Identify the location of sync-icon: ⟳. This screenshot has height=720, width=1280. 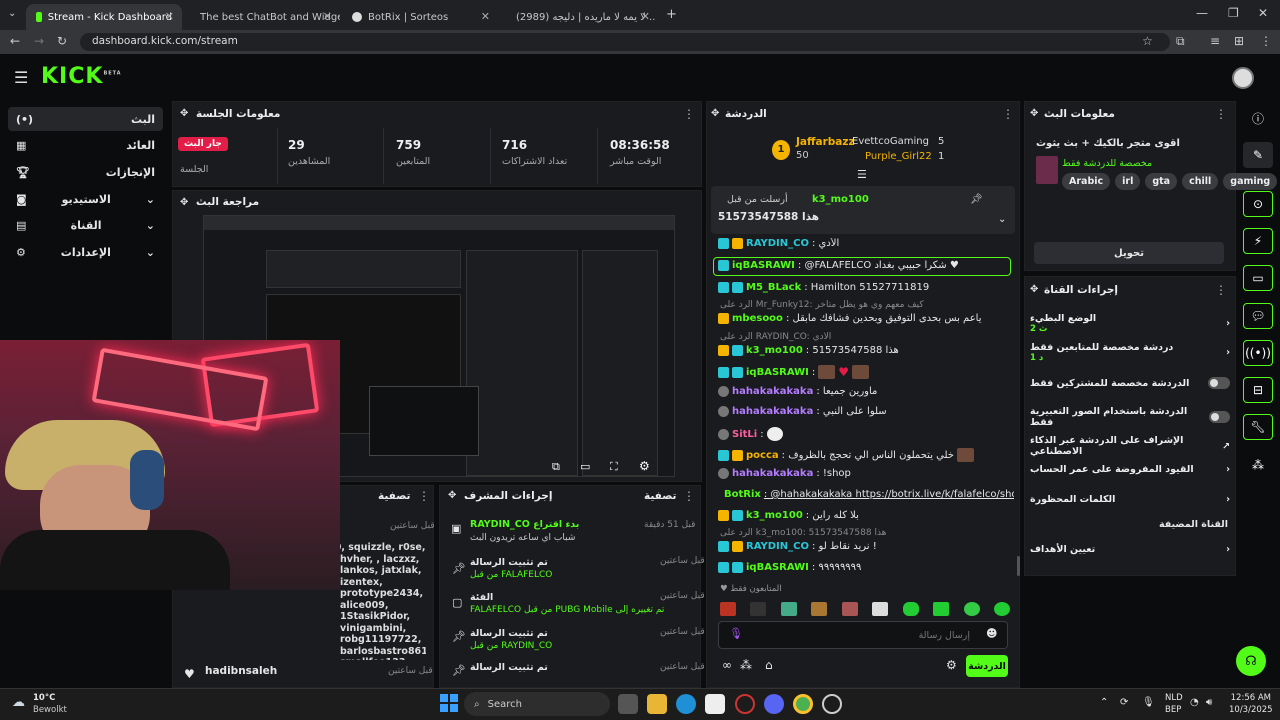
(1124, 702).